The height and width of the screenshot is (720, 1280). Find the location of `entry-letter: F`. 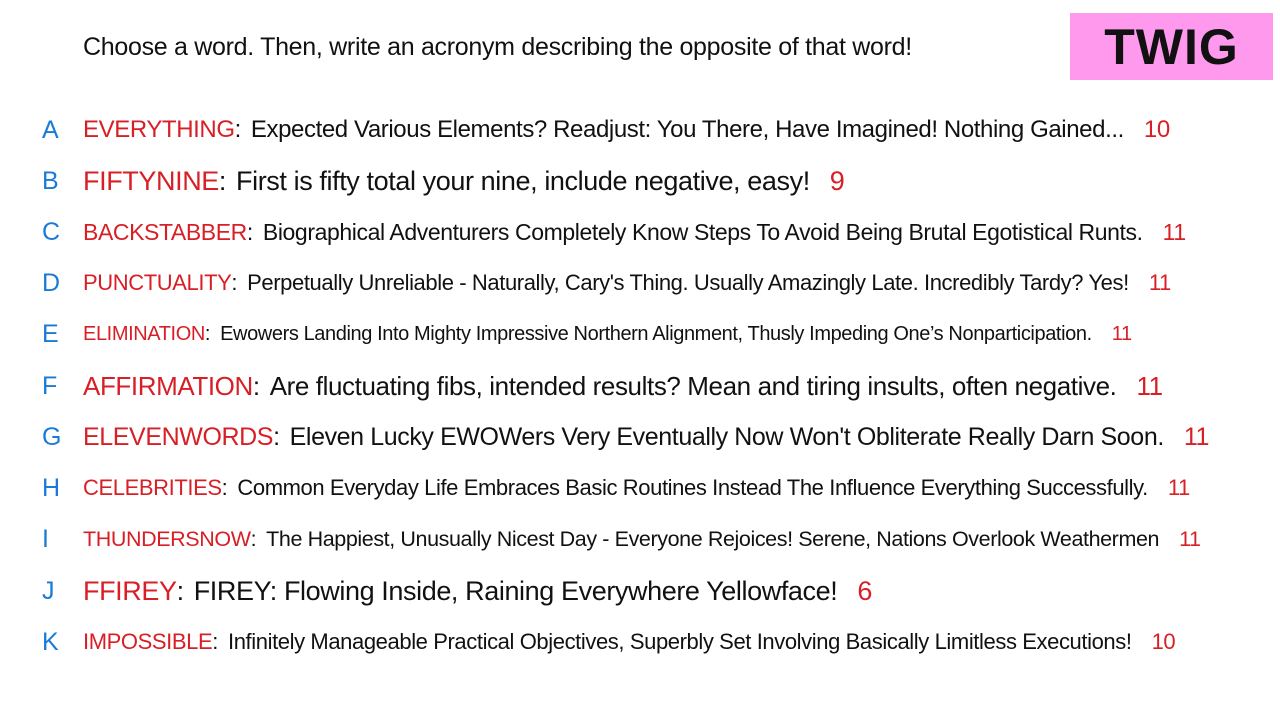

entry-letter: F is located at coordinates (50, 385).